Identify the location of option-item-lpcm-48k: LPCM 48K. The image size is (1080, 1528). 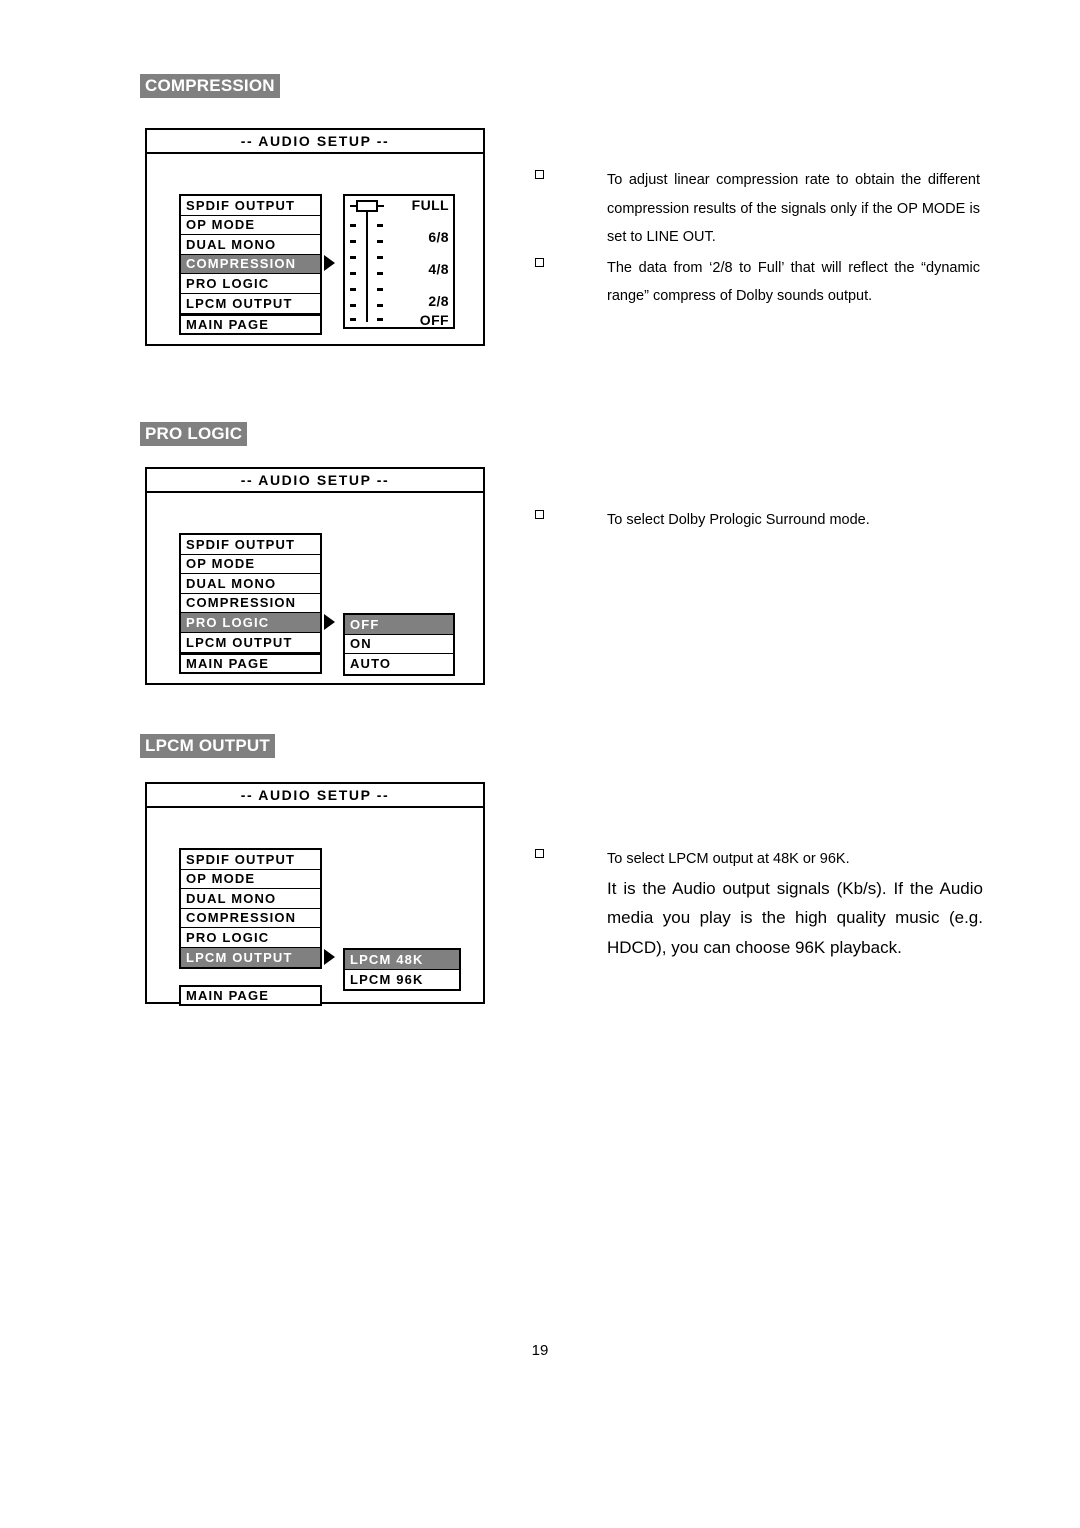
(402, 960).